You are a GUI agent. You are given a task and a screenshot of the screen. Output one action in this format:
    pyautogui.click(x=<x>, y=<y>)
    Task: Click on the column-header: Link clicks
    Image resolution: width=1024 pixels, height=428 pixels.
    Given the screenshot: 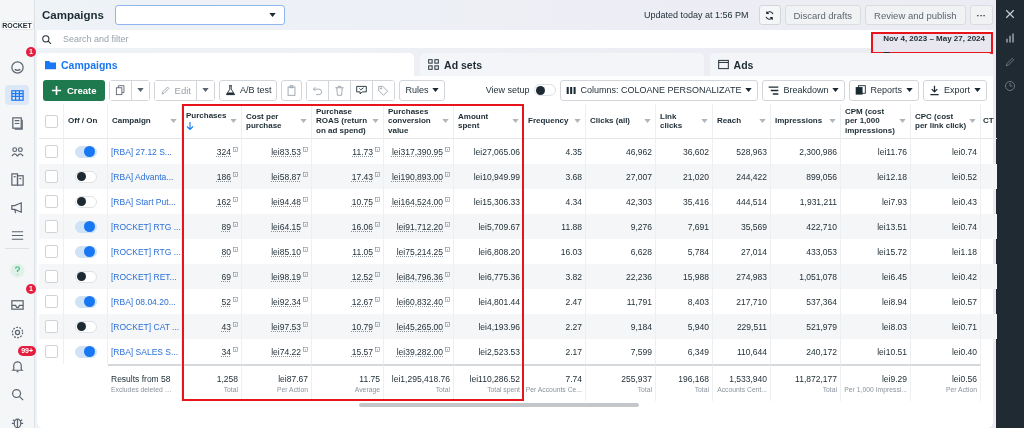 What is the action you would take?
    pyautogui.click(x=679, y=121)
    